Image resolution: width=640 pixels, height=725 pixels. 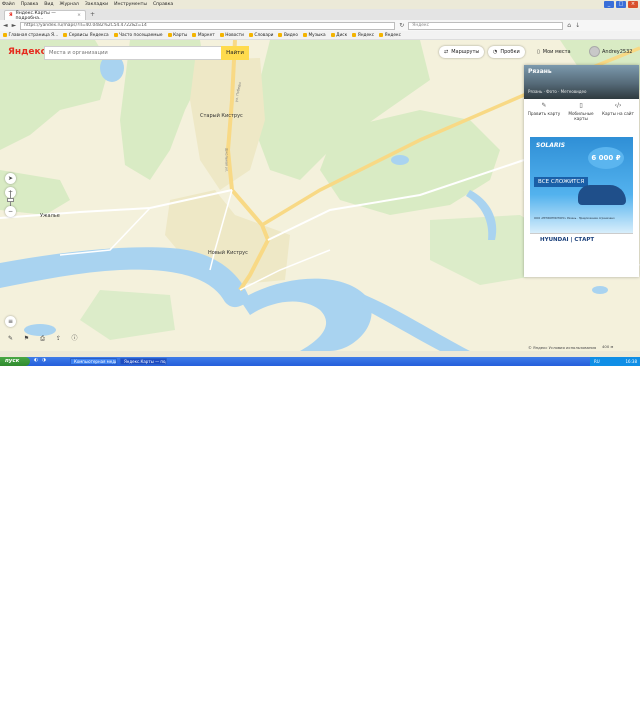 I want to click on bookmark-item: Диск, so click(x=338, y=35).